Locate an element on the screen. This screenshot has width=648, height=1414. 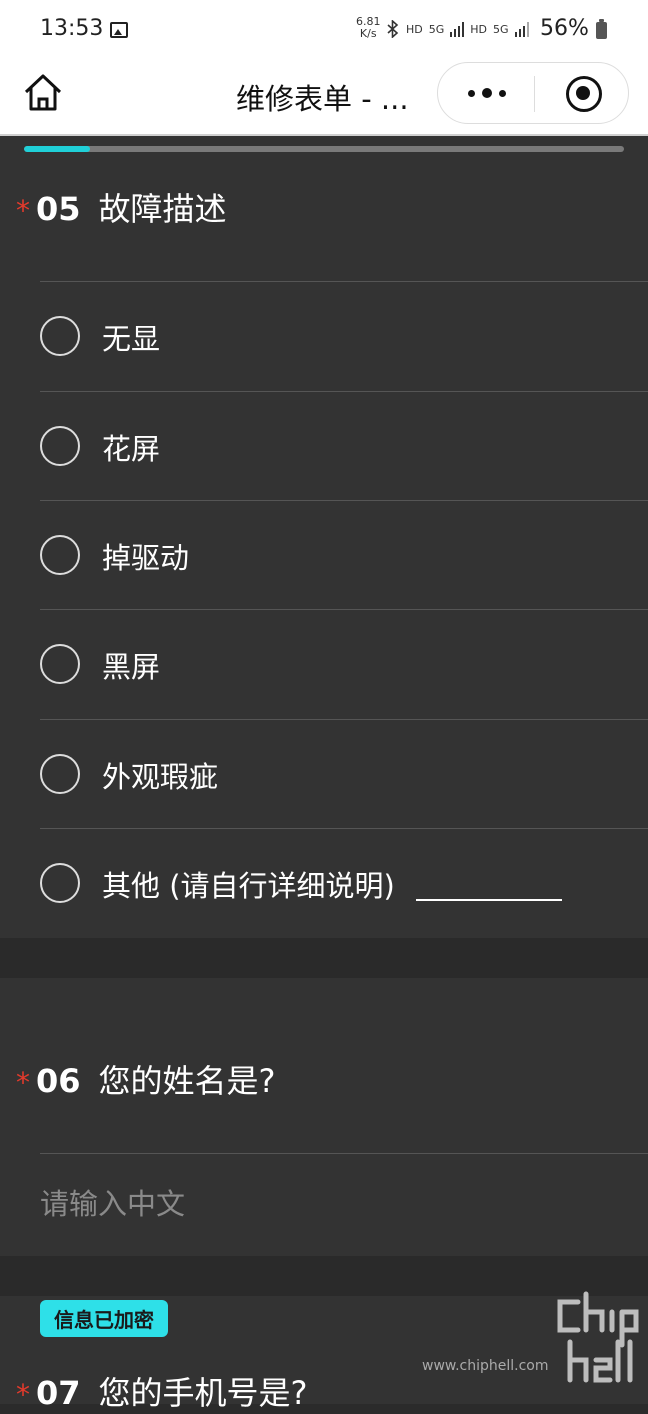
5g-label: 5G is located at coordinates (436, 29).